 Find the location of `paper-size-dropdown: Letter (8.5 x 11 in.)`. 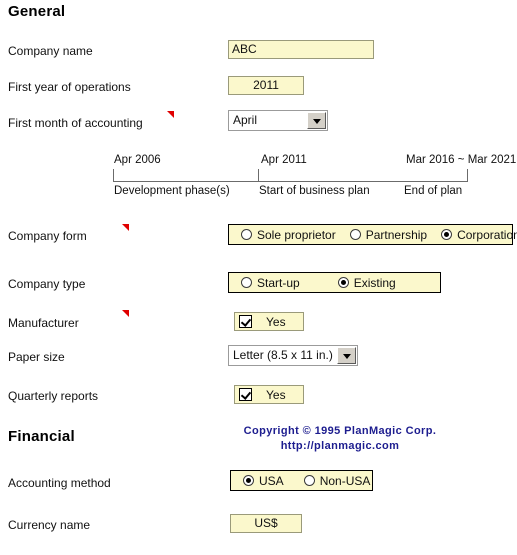

paper-size-dropdown: Letter (8.5 x 11 in.) is located at coordinates (293, 355).